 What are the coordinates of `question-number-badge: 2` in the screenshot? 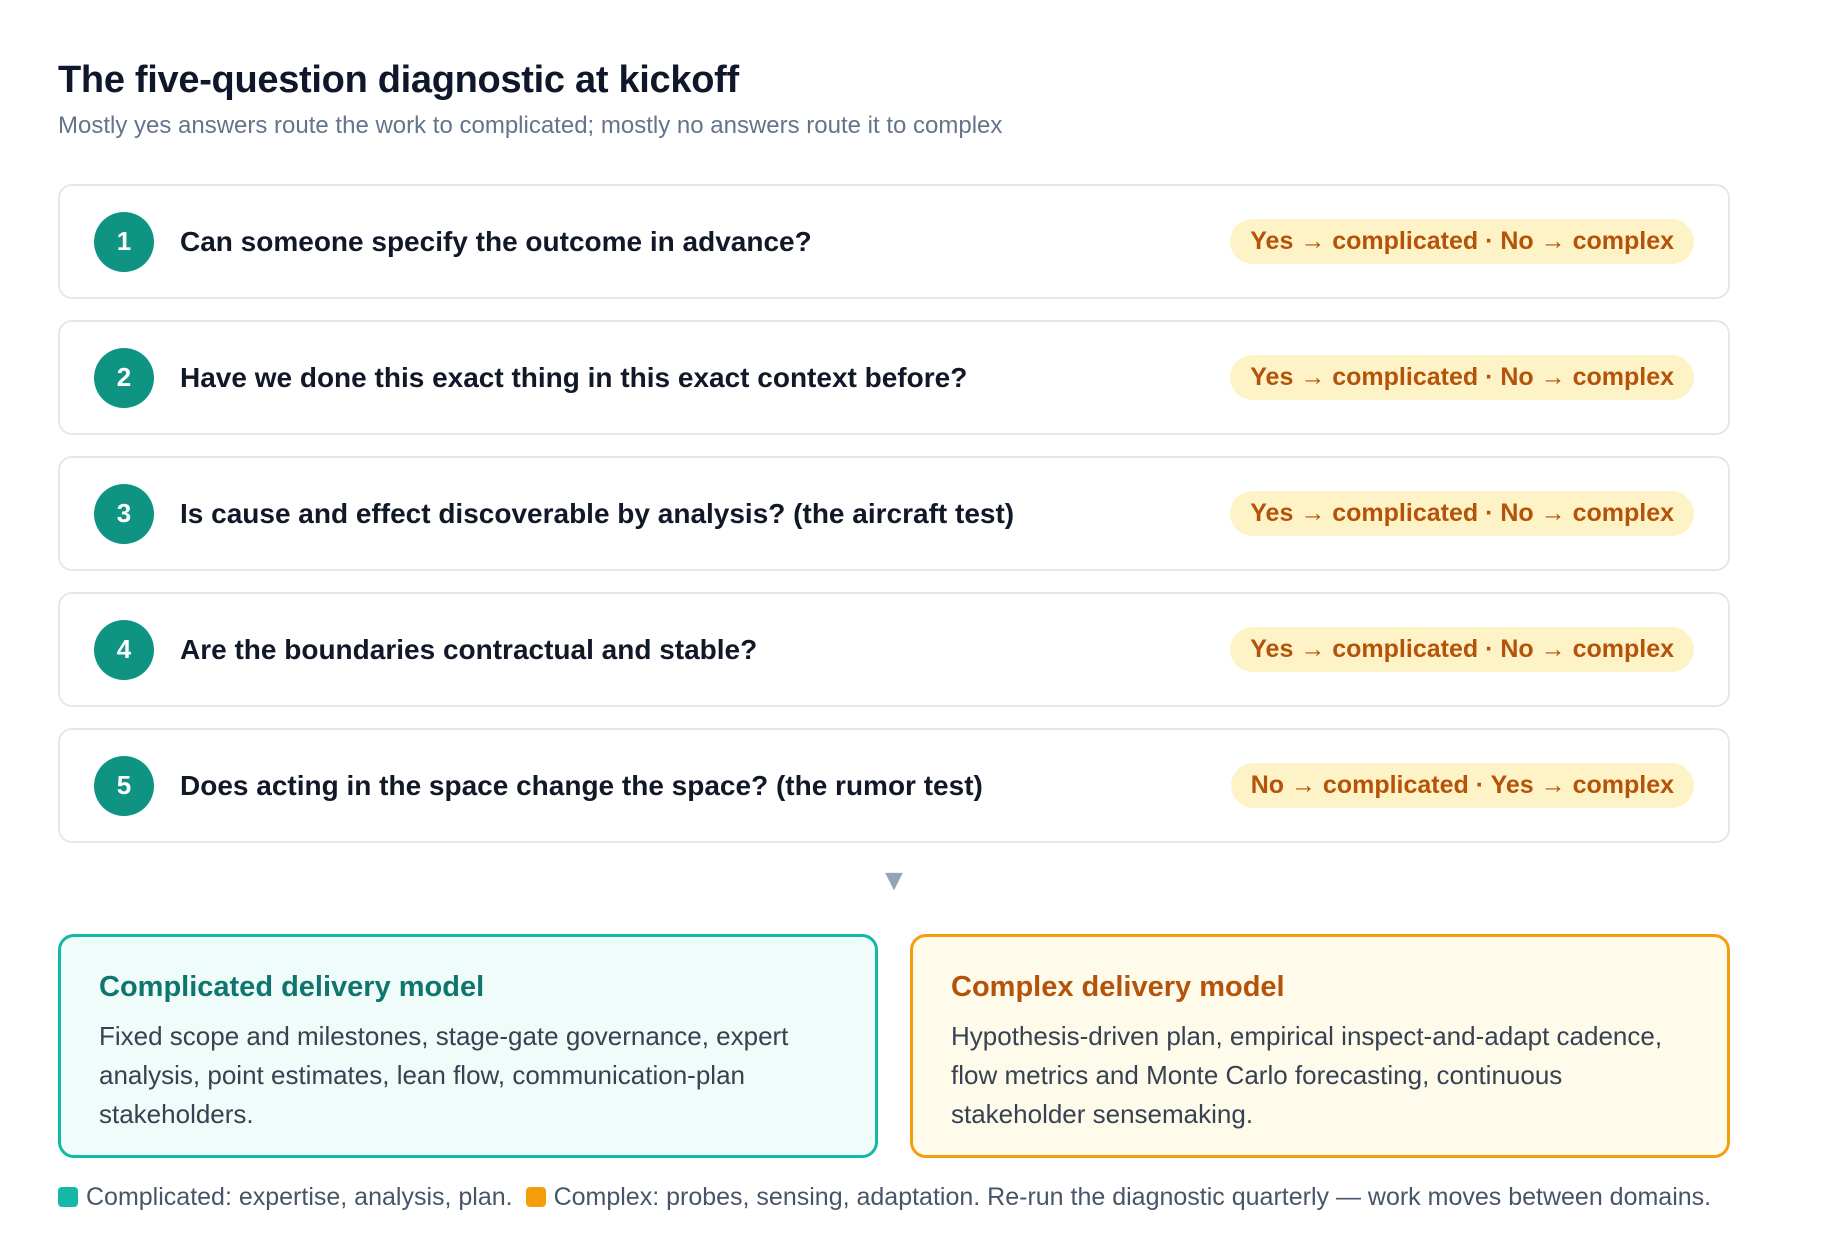 It's located at (124, 377).